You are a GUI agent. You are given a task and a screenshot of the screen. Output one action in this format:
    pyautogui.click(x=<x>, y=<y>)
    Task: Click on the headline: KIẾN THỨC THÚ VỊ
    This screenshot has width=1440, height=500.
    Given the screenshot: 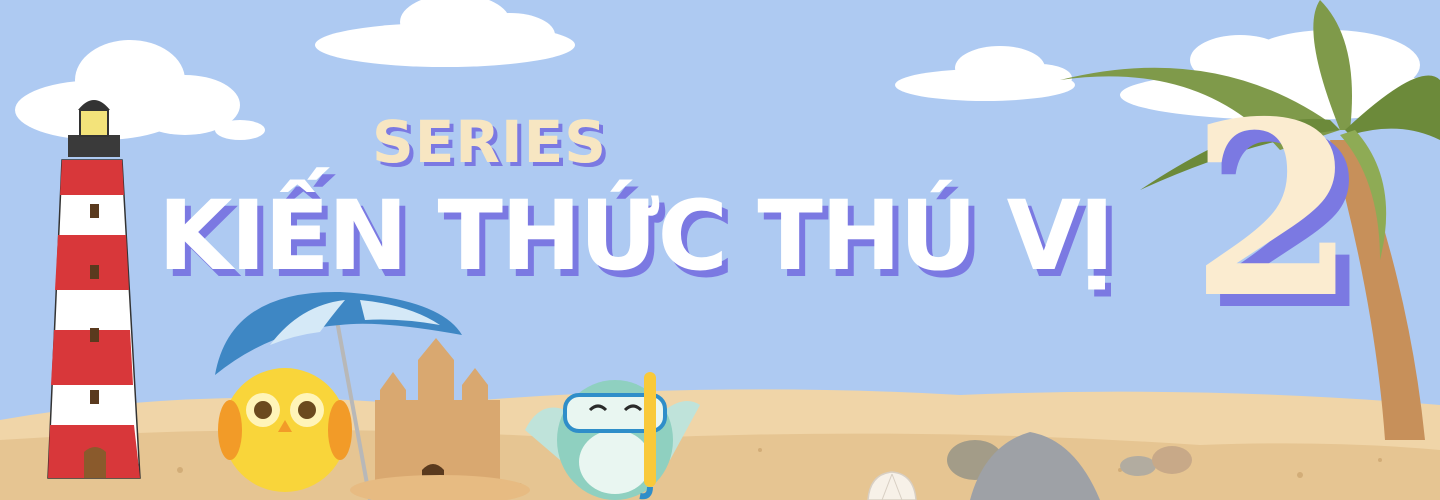 What is the action you would take?
    pyautogui.click(x=636, y=236)
    